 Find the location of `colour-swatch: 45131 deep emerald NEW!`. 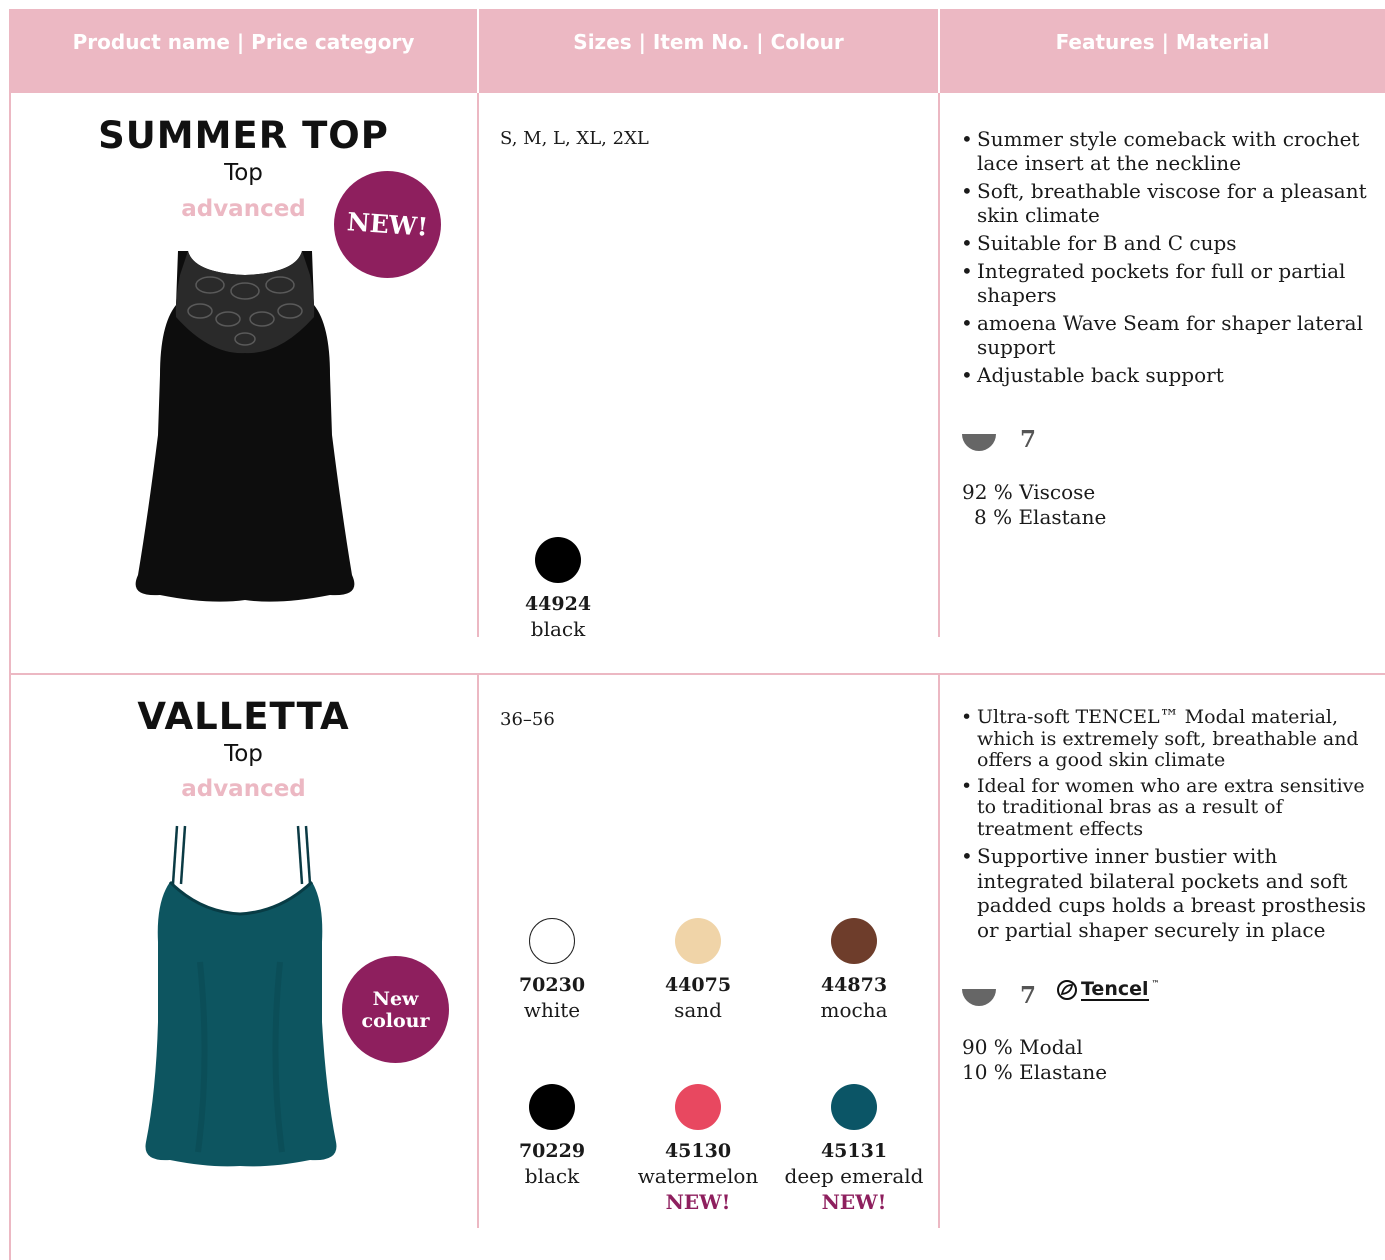

colour-swatch: 45131 deep emerald NEW! is located at coordinates (854, 1149).